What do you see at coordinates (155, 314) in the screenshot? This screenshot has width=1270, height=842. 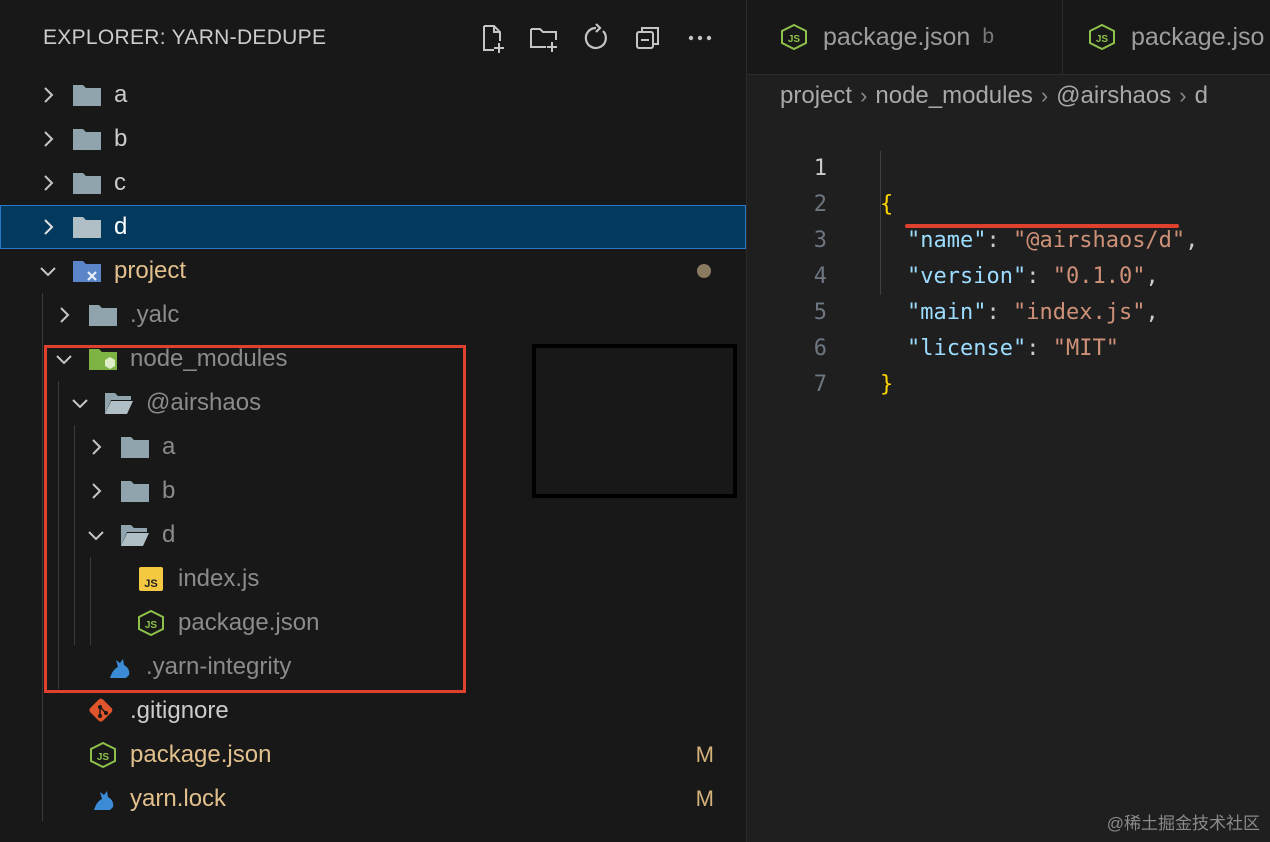 I see `tree-label: .yalc` at bounding box center [155, 314].